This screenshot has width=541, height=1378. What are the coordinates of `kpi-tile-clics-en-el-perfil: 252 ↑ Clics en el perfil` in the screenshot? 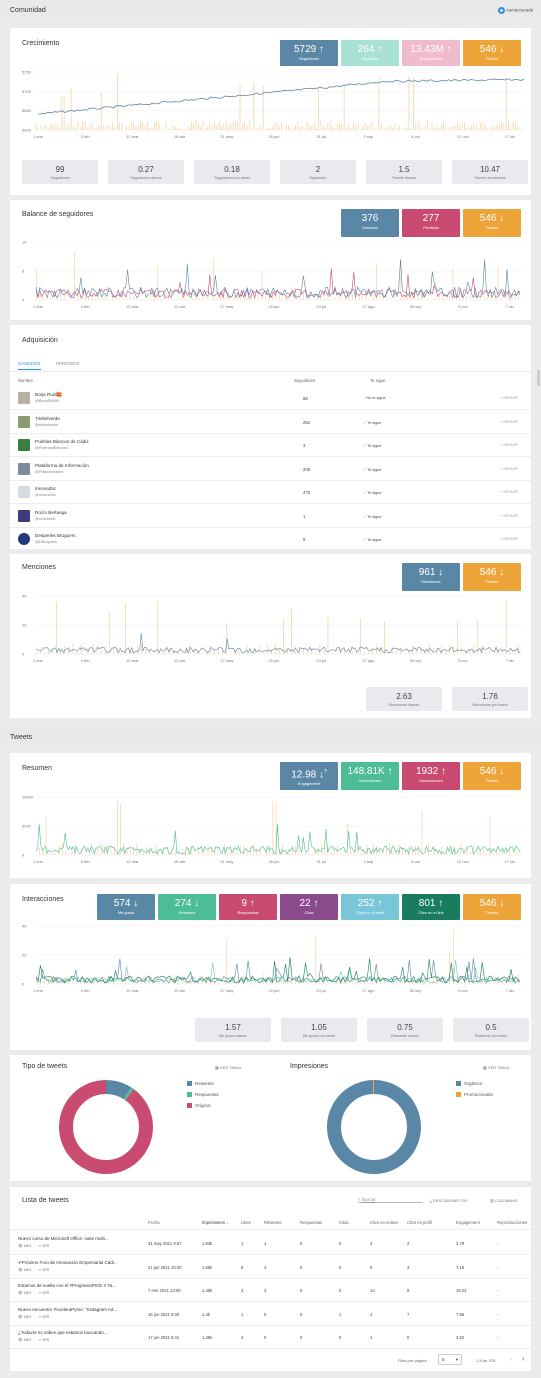 It's located at (370, 907).